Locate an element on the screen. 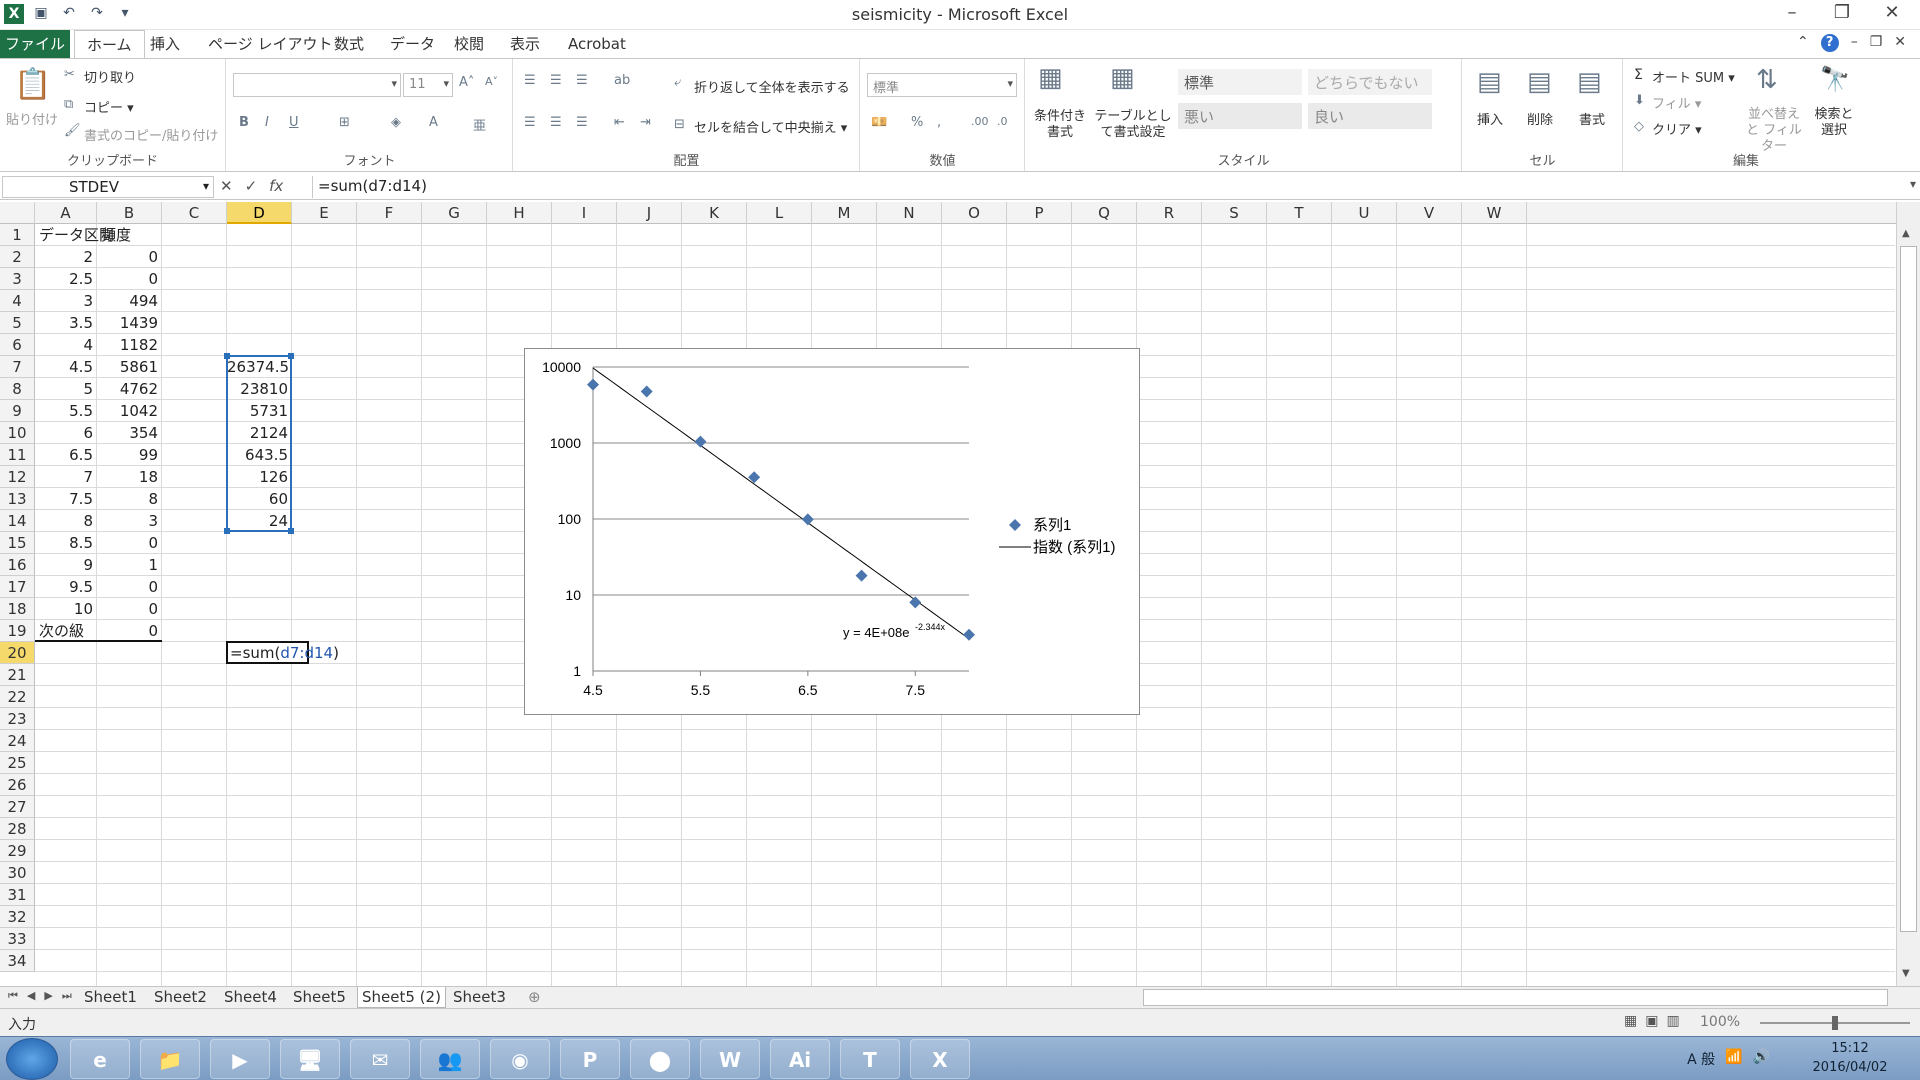 This screenshot has height=1080, width=1920. align-right-icon: ☰ is located at coordinates (582, 122).